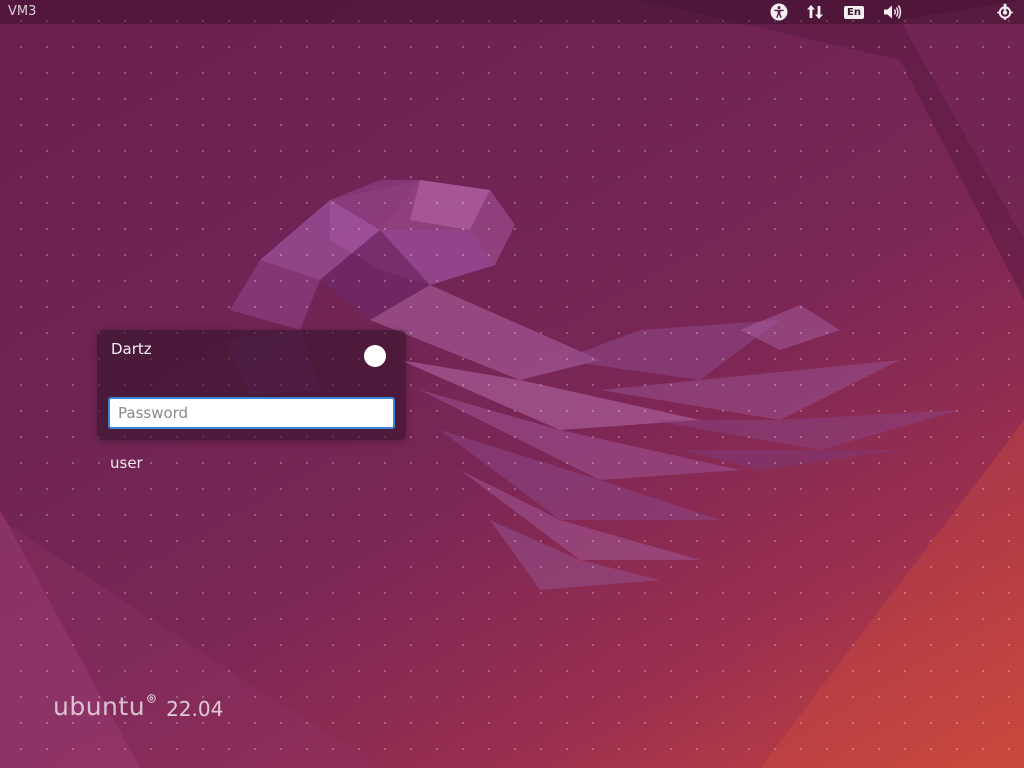  Describe the element at coordinates (1005, 12) in the screenshot. I see `power-icon` at that location.